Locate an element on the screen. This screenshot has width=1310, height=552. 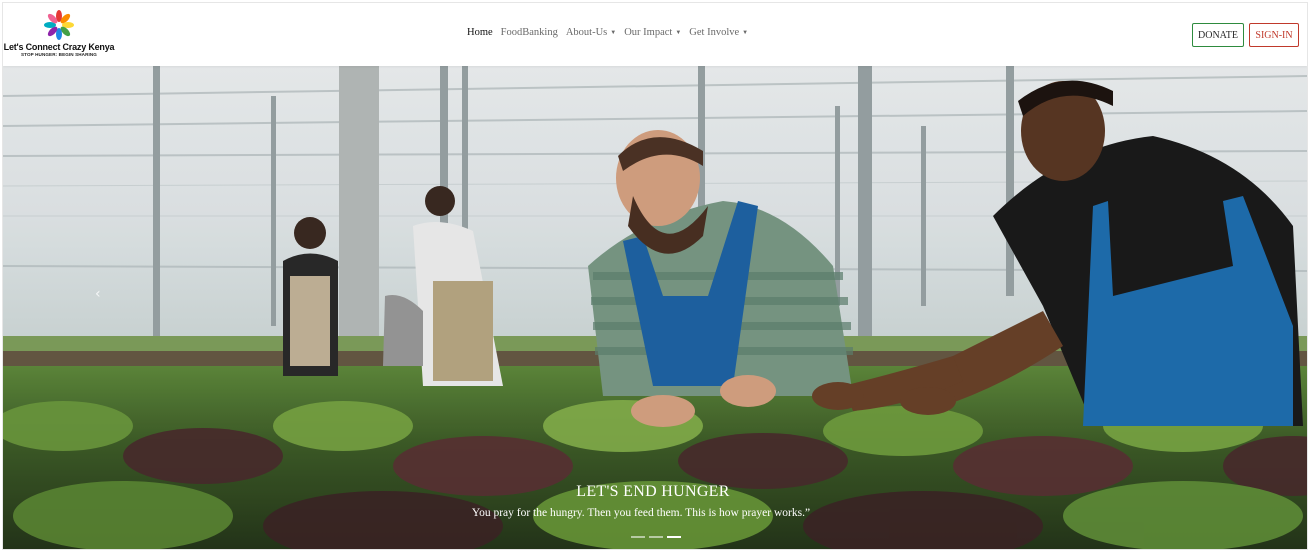
nav-item-home: Home is located at coordinates (480, 32).